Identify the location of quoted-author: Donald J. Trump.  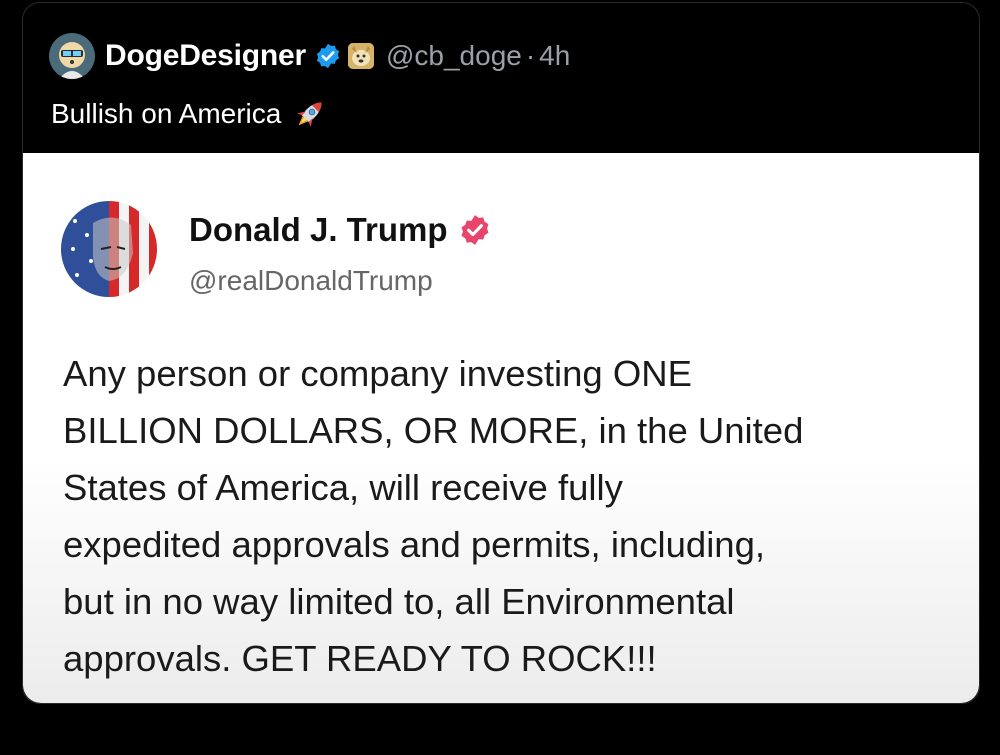
(340, 230).